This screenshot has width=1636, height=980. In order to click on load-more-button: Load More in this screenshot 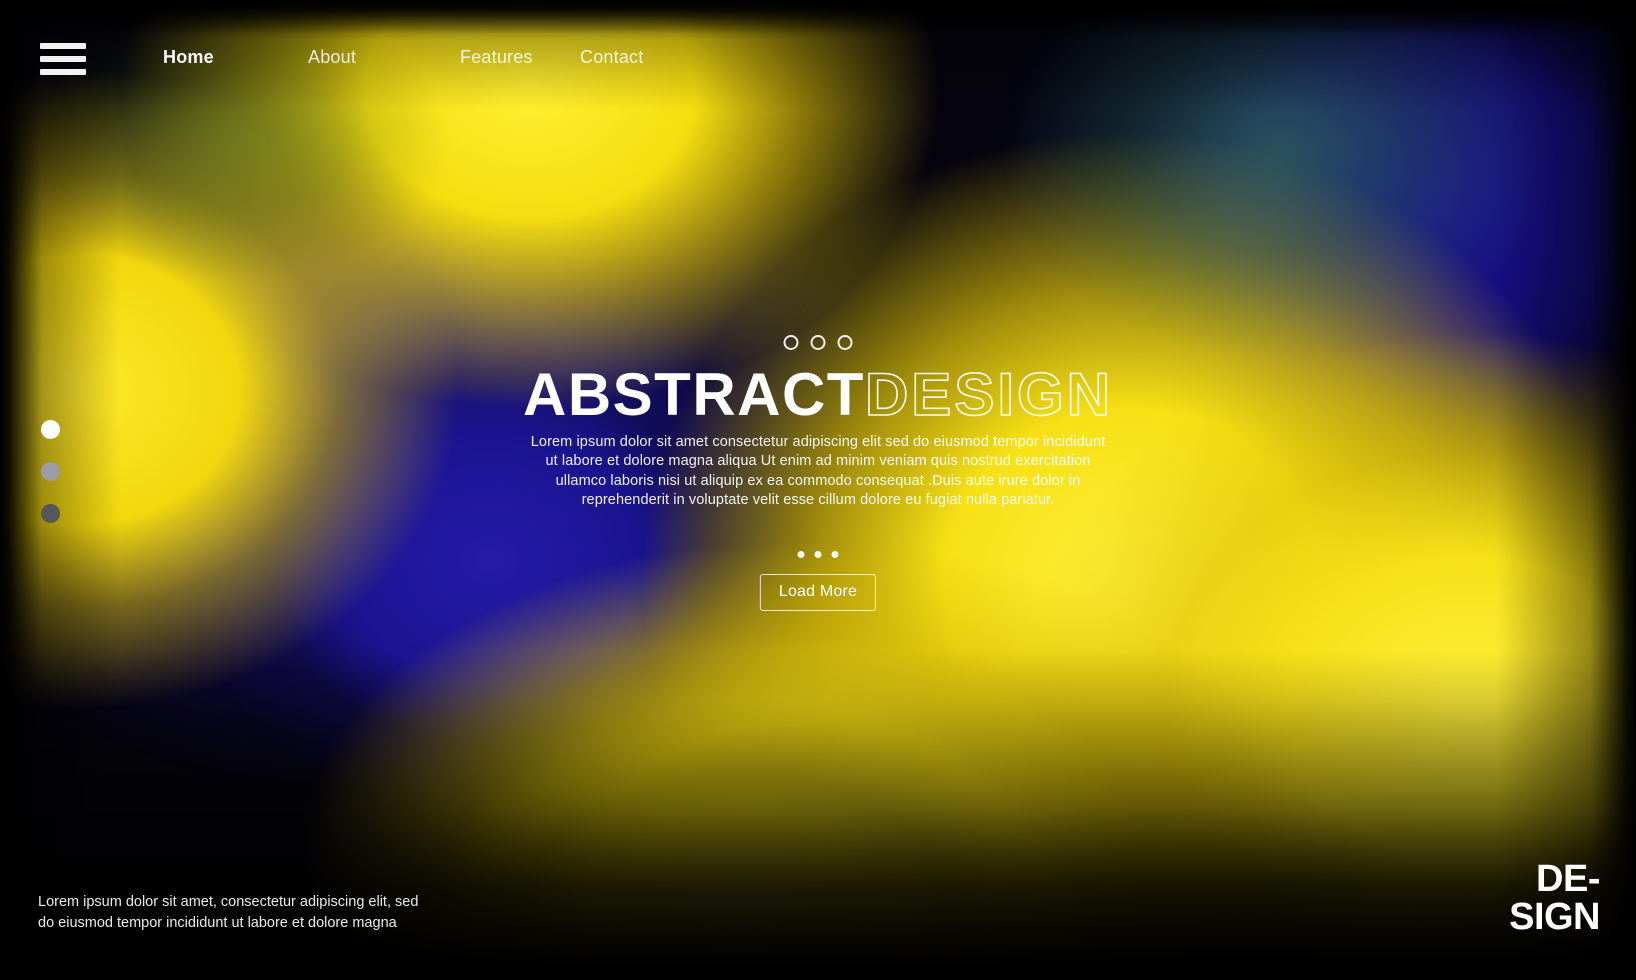, I will do `click(818, 592)`.